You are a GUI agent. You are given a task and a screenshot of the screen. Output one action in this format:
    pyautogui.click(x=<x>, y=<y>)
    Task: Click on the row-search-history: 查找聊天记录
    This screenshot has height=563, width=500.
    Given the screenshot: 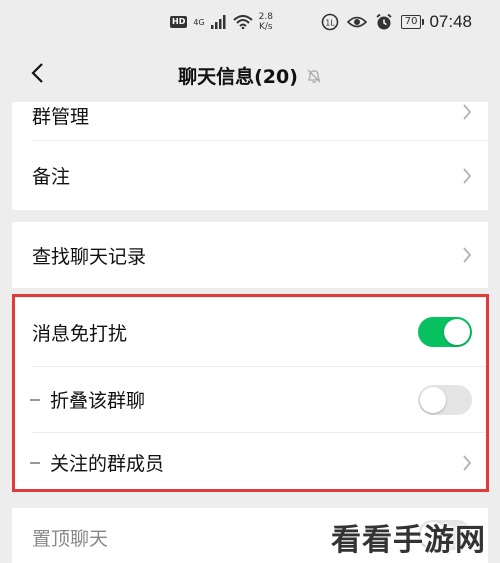 What is the action you would take?
    pyautogui.click(x=250, y=255)
    